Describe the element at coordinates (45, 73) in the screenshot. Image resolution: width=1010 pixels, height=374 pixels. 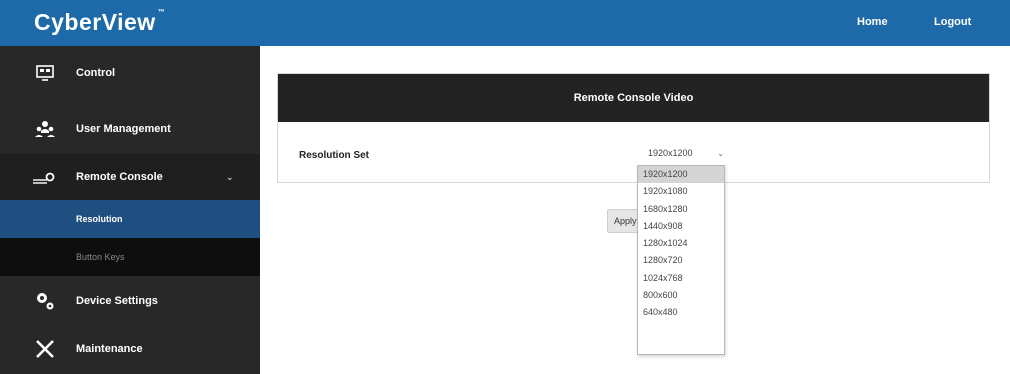
I see `monitor-icon` at that location.